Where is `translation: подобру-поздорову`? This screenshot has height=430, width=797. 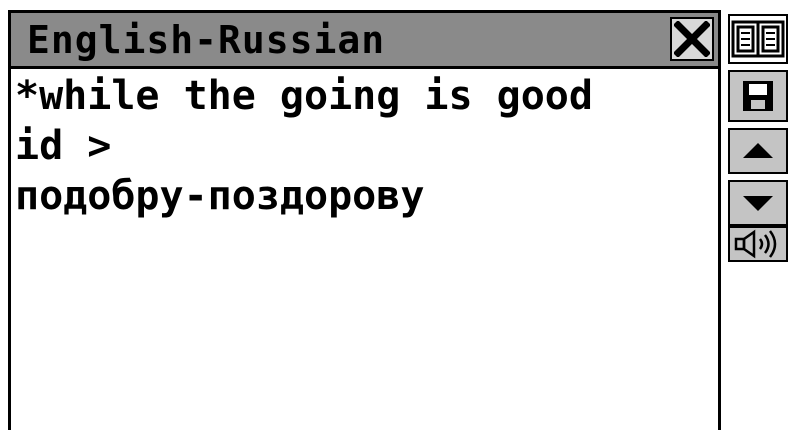 translation: подобру-поздорову is located at coordinates (220, 196).